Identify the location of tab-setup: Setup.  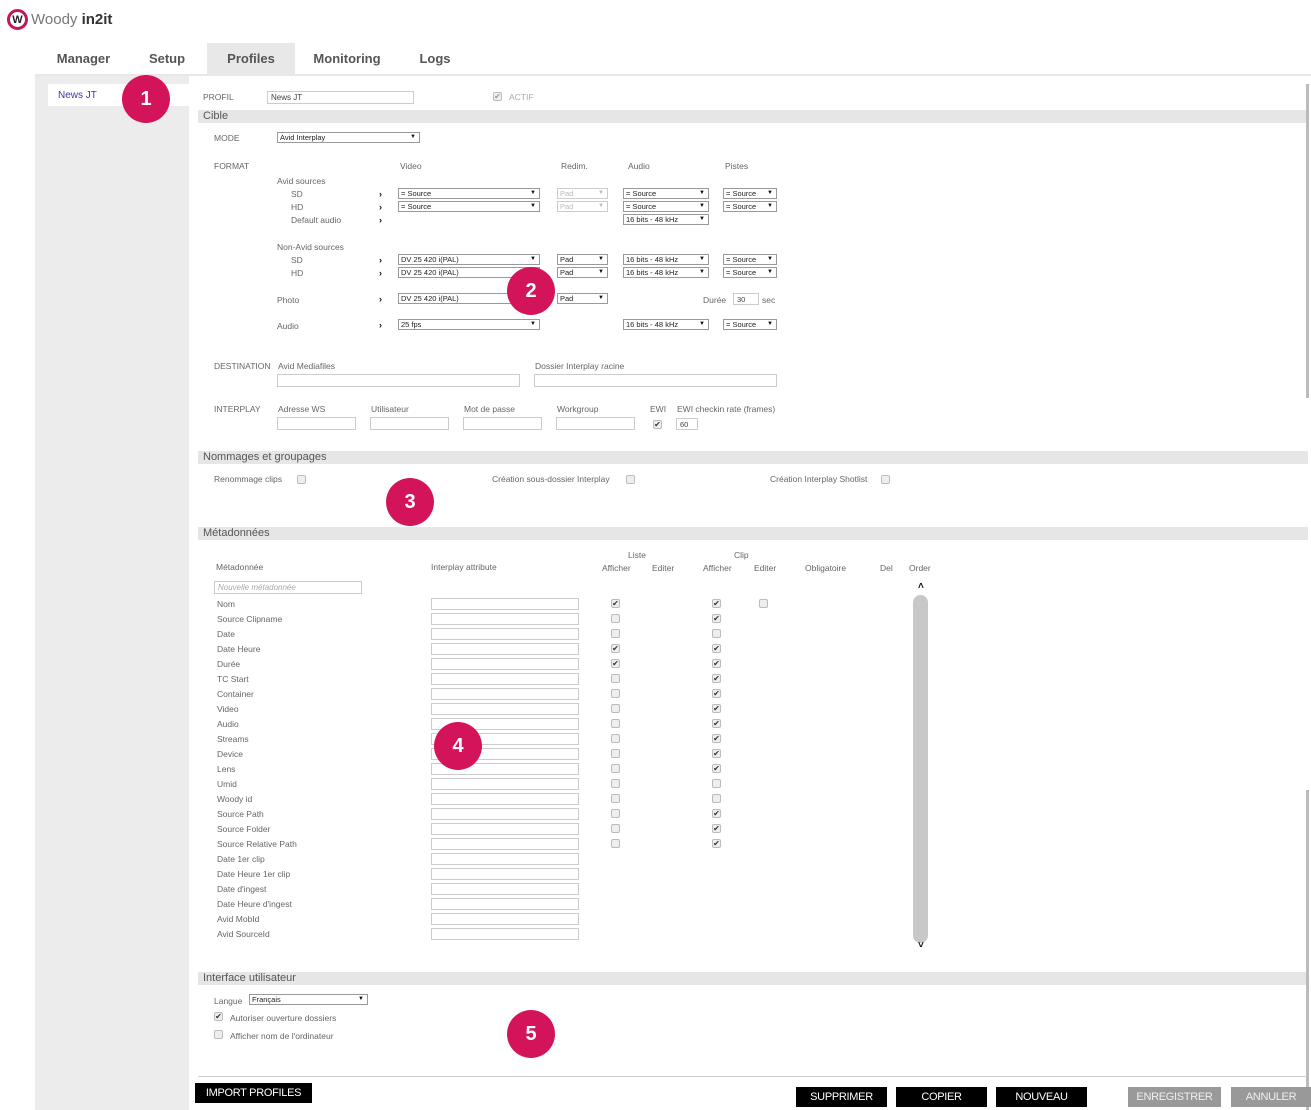
(167, 59).